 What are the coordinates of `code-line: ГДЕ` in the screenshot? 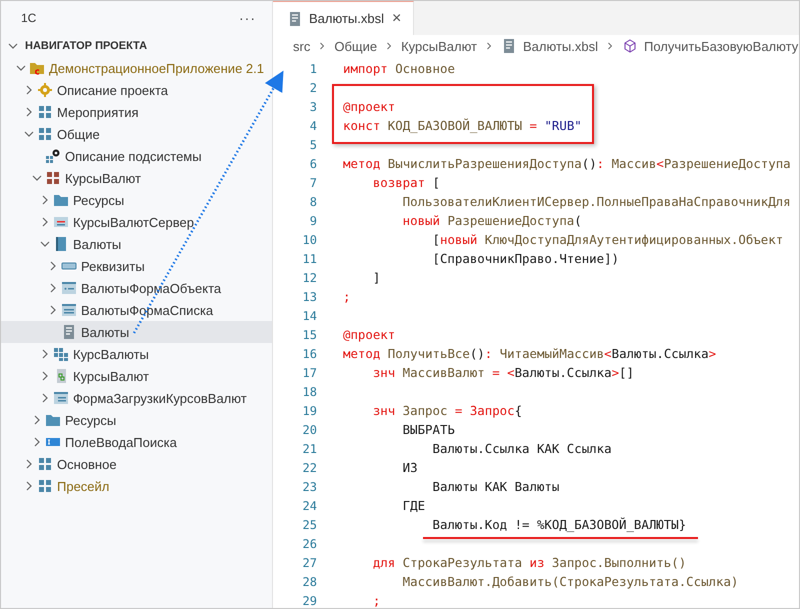 It's located at (414, 505).